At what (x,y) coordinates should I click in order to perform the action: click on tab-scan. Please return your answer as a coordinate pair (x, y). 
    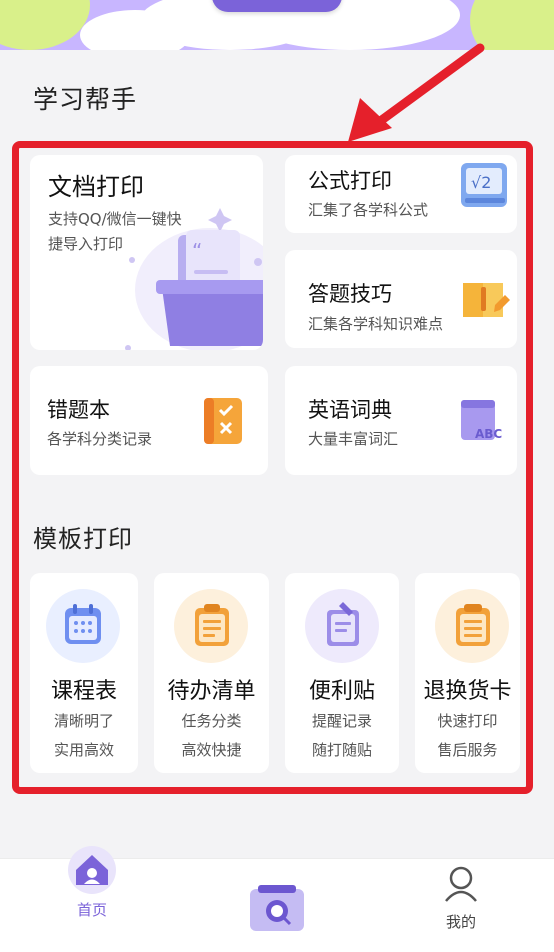
    Looking at the image, I should click on (277, 908).